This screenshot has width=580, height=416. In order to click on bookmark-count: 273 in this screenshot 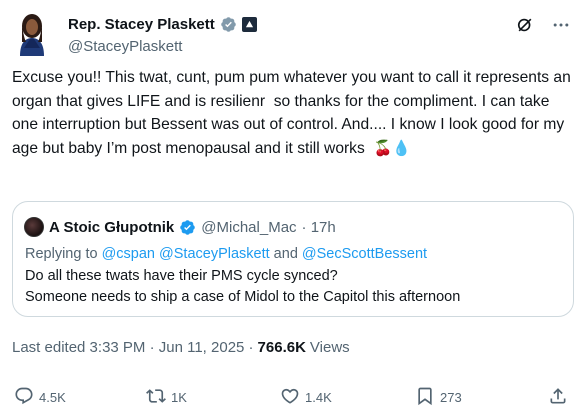, I will do `click(451, 397)`.